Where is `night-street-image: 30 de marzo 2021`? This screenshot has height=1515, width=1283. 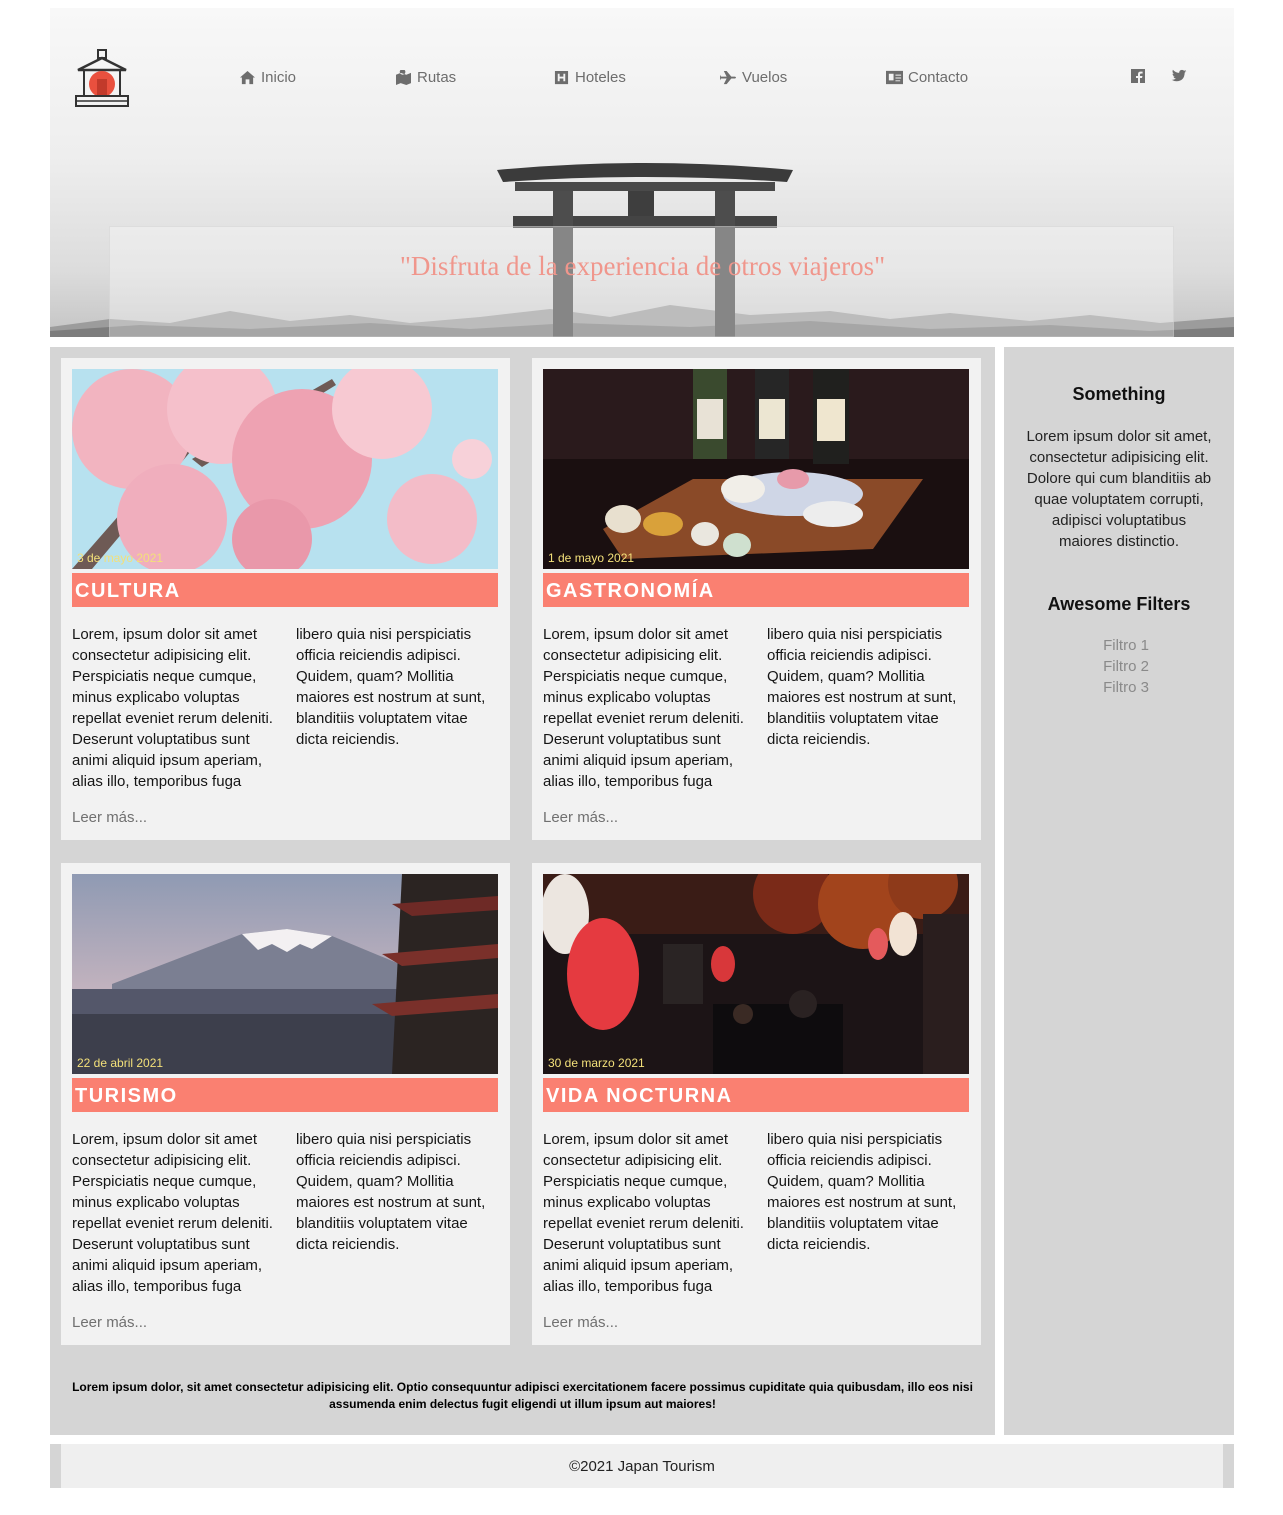 night-street-image: 30 de marzo 2021 is located at coordinates (756, 974).